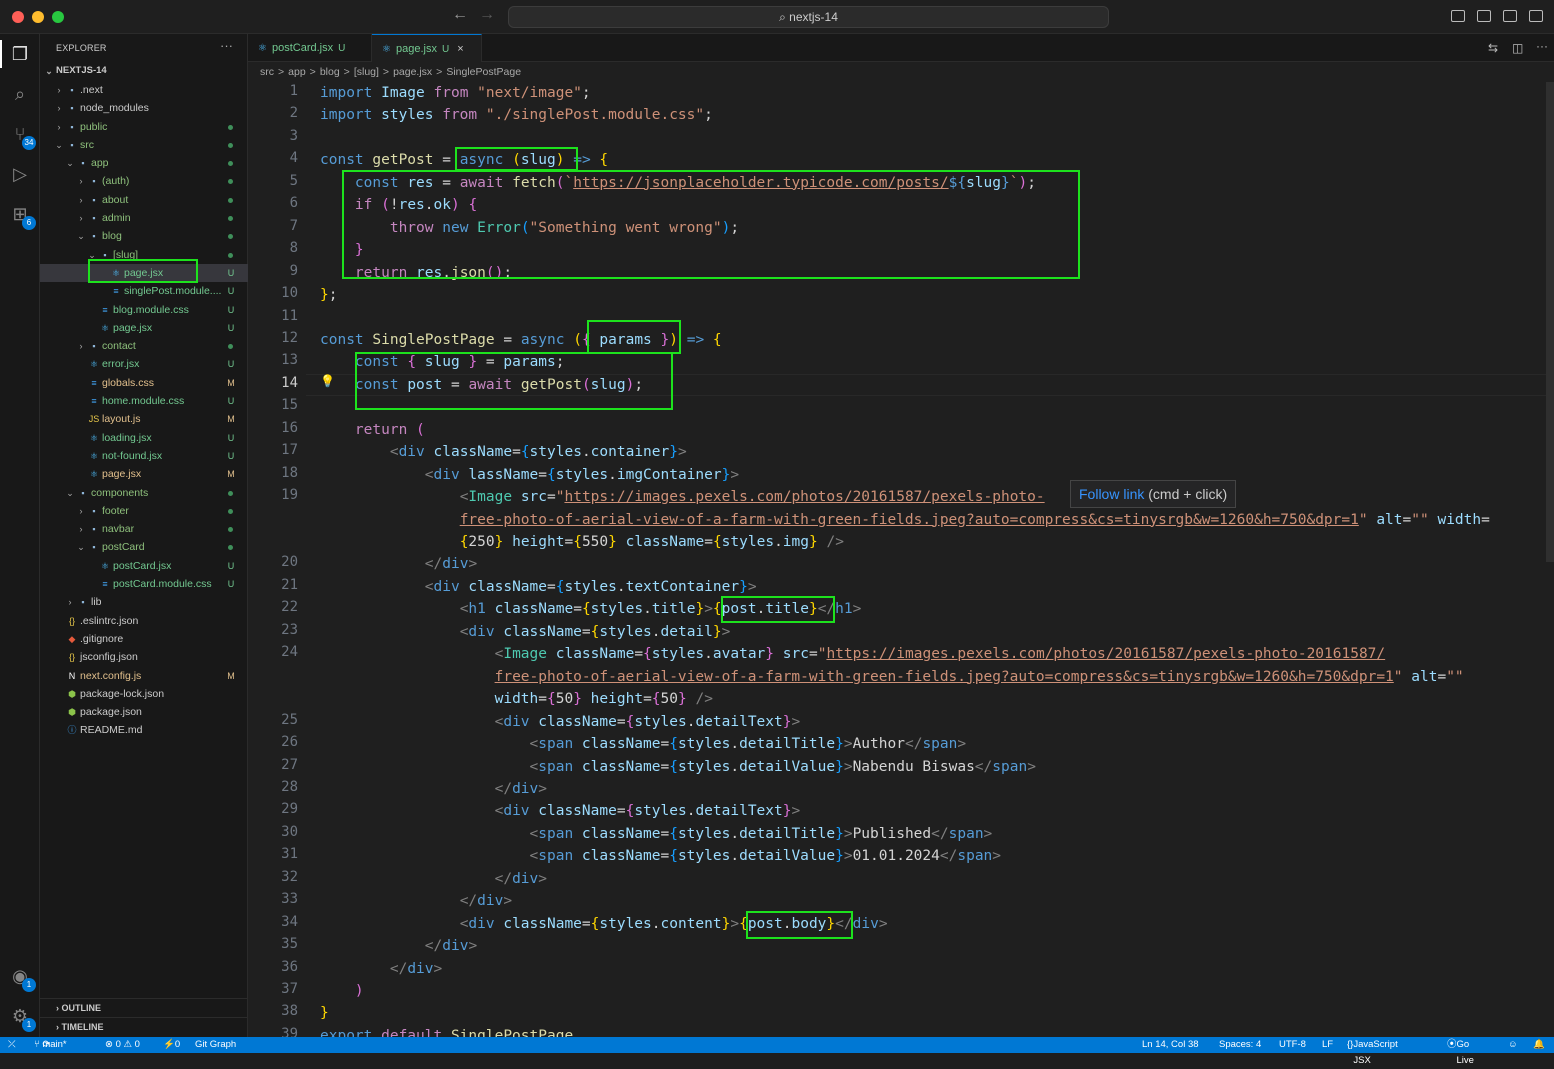 The height and width of the screenshot is (1069, 1554). I want to click on tab-page-jsx: ⚛ page.jsx U ×, so click(427, 48).